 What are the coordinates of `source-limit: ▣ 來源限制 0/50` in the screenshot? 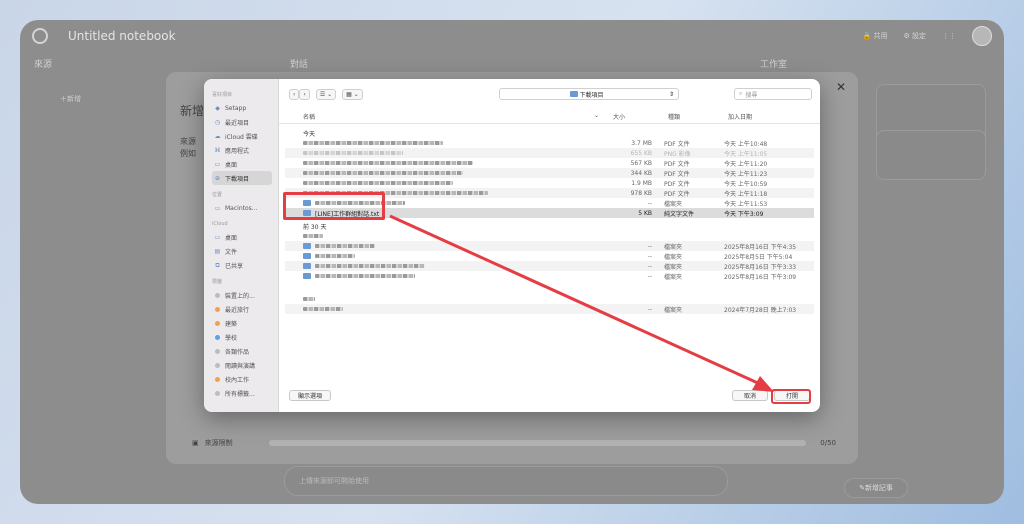 It's located at (514, 443).